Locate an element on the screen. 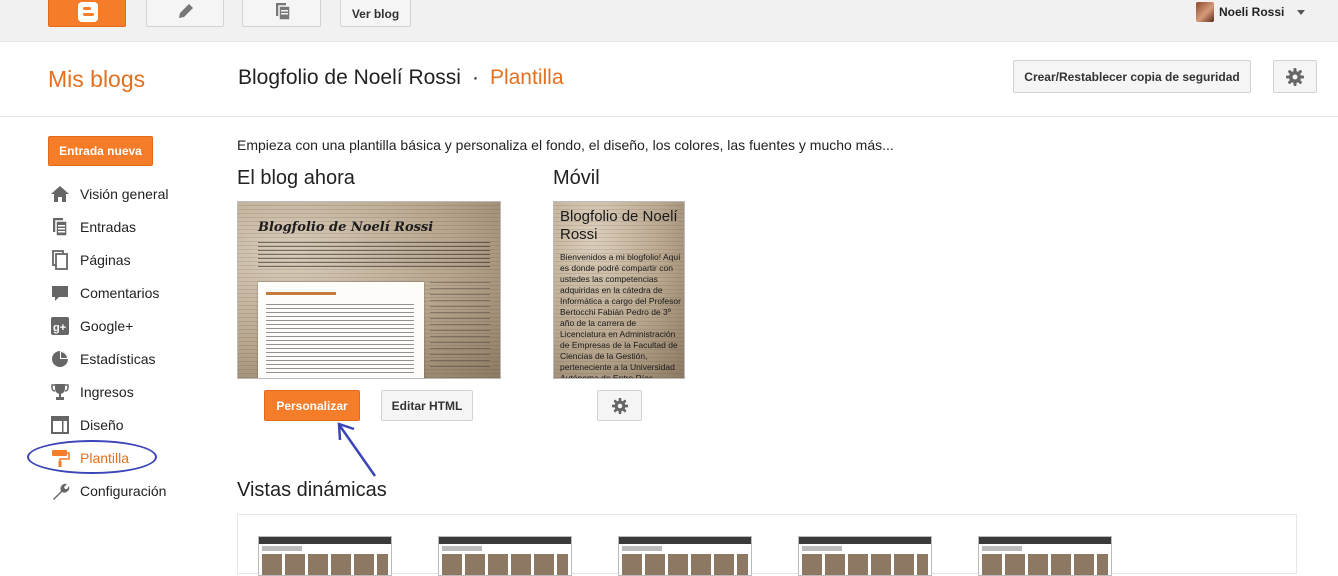 This screenshot has width=1338, height=576. desktop-preview-sidebar is located at coordinates (460, 327).